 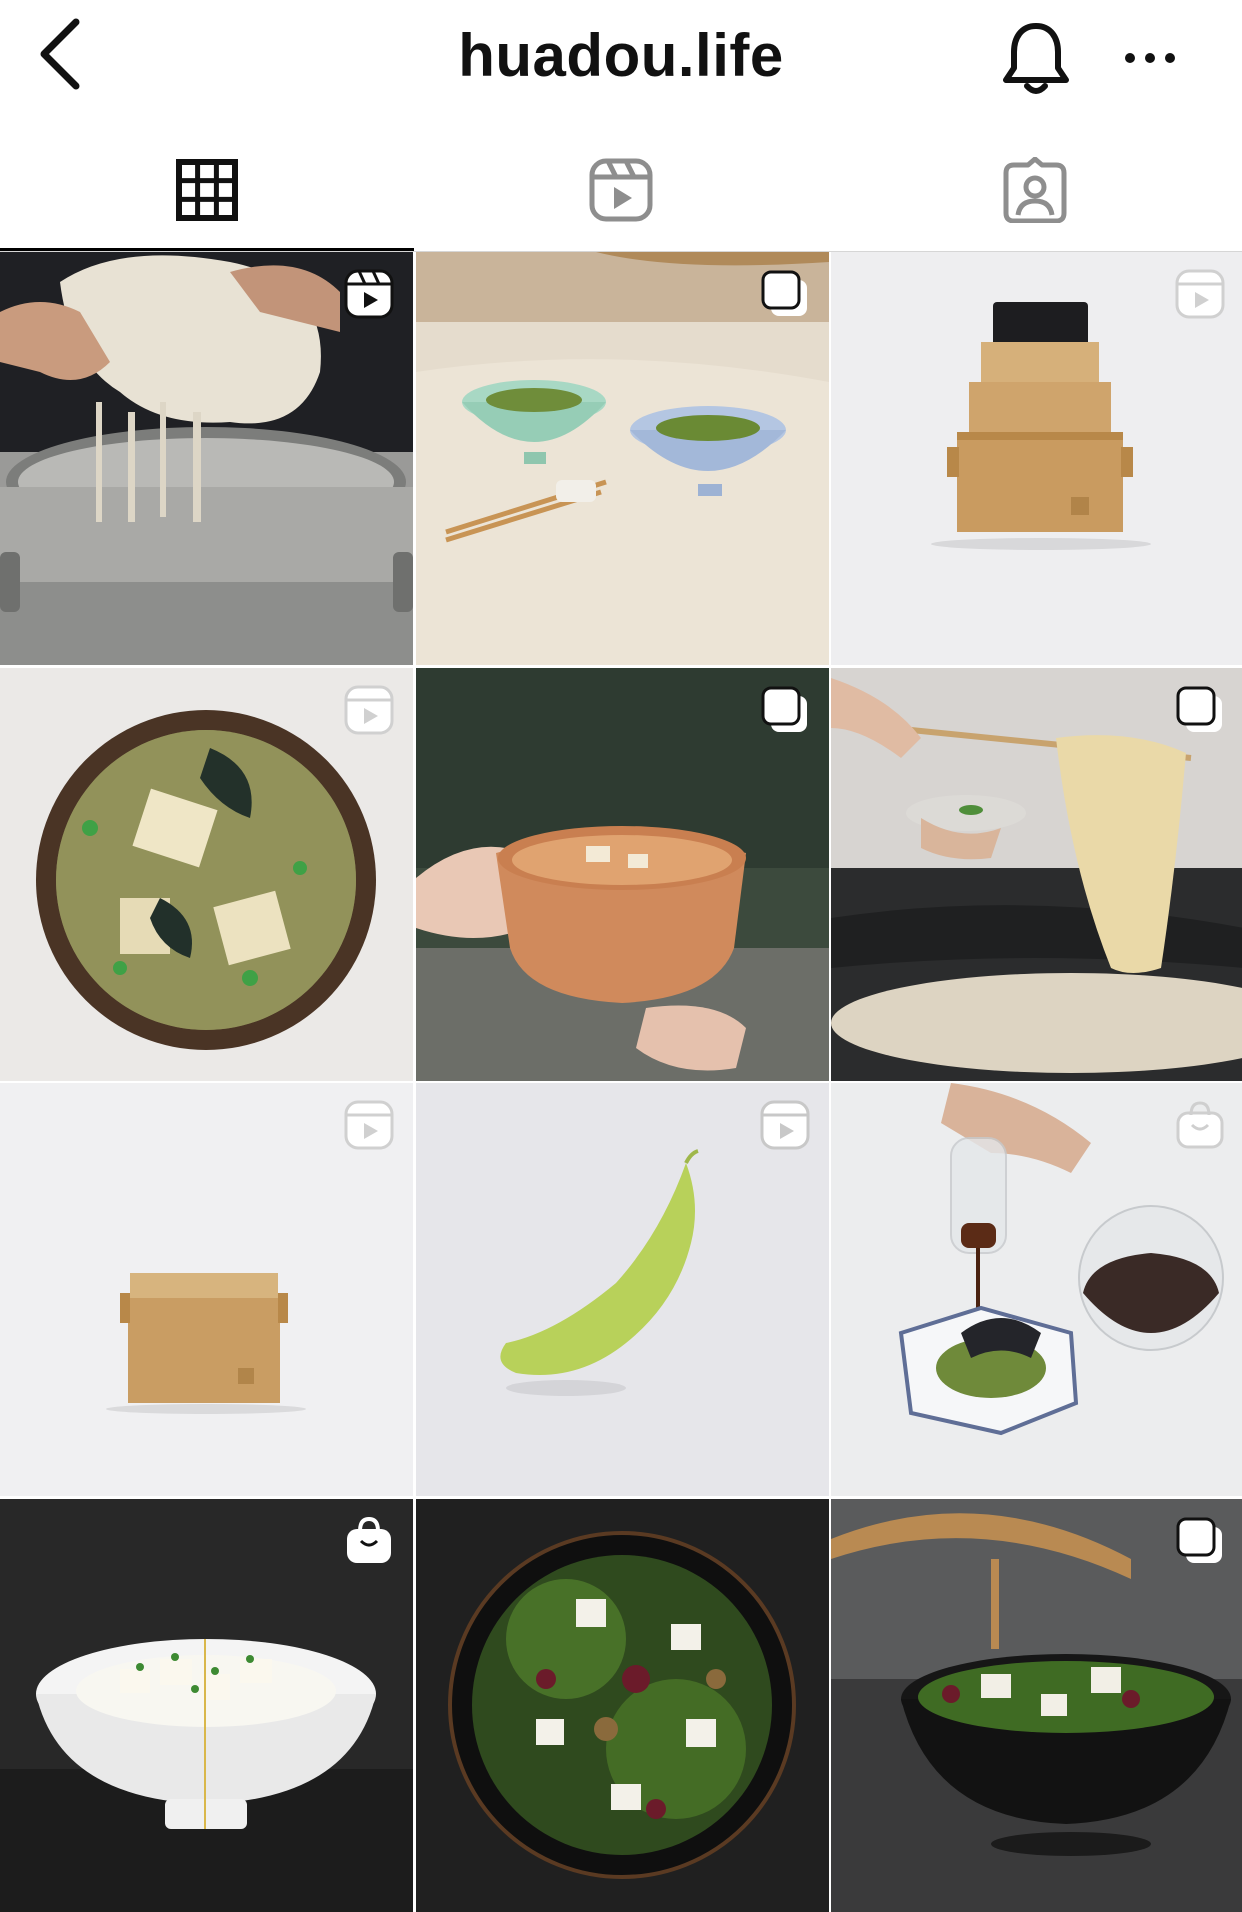 I want to click on tagged-person-icon, so click(x=1035, y=190).